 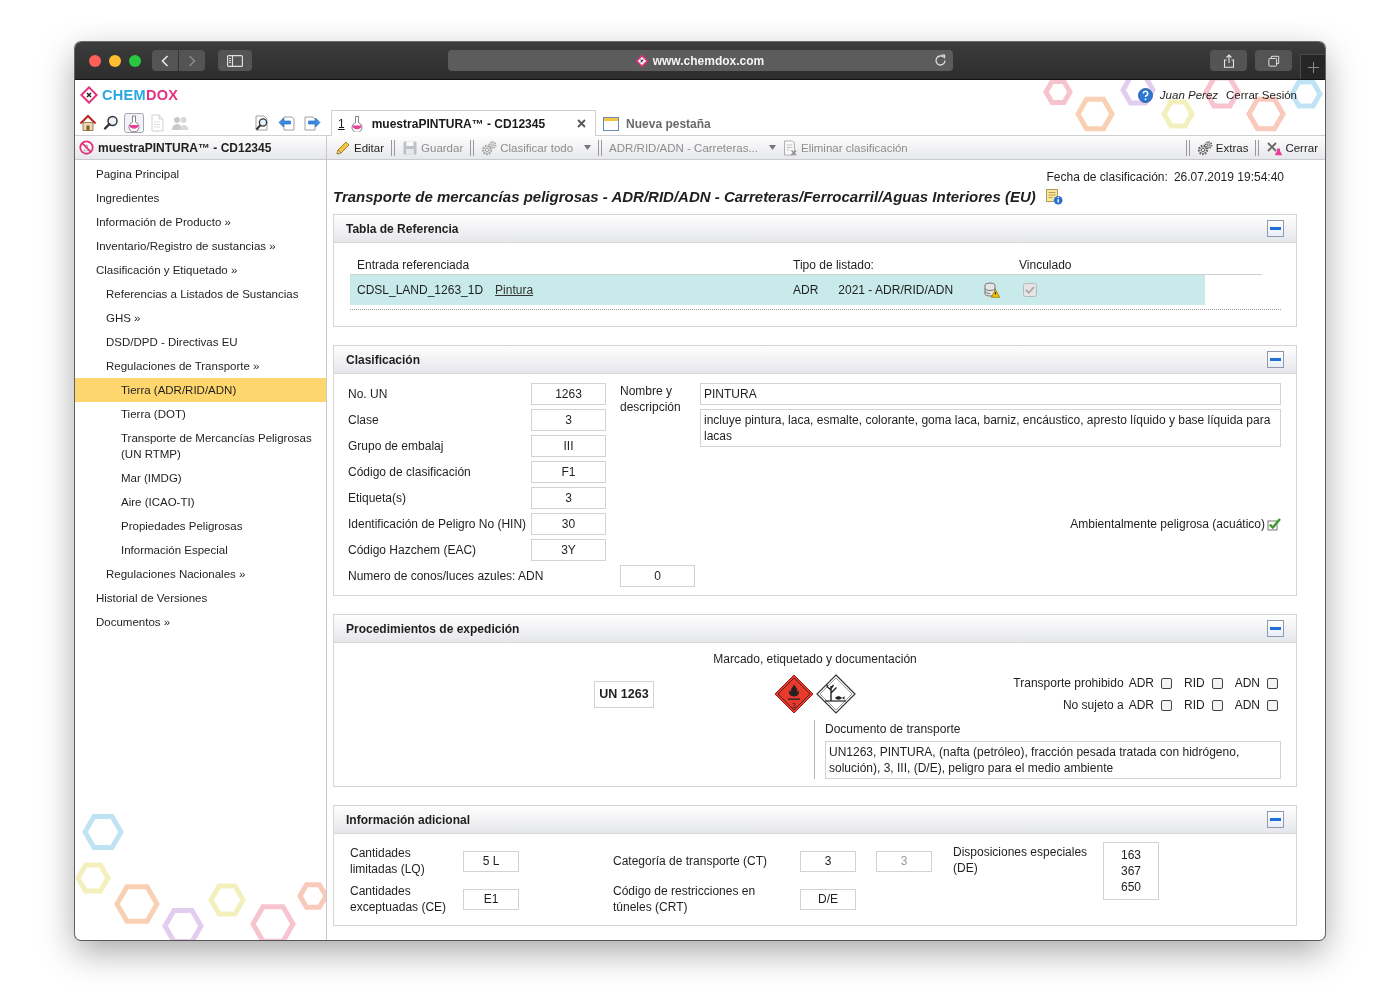 What do you see at coordinates (115, 60) in the screenshot?
I see `window-minimize-icon` at bounding box center [115, 60].